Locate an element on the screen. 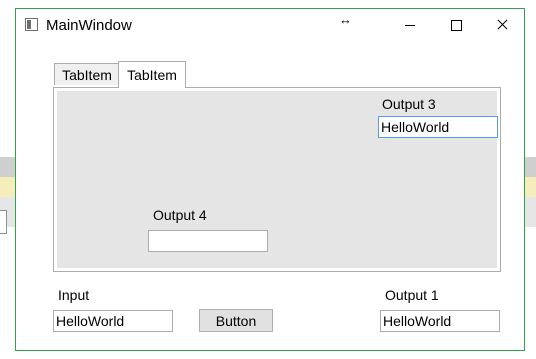  output4-label: Output 4 is located at coordinates (180, 215).